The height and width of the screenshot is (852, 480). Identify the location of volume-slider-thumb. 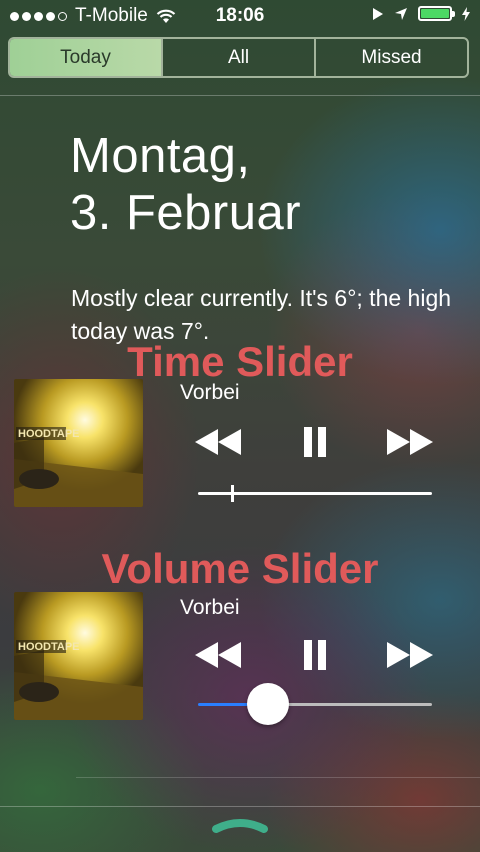
(268, 704).